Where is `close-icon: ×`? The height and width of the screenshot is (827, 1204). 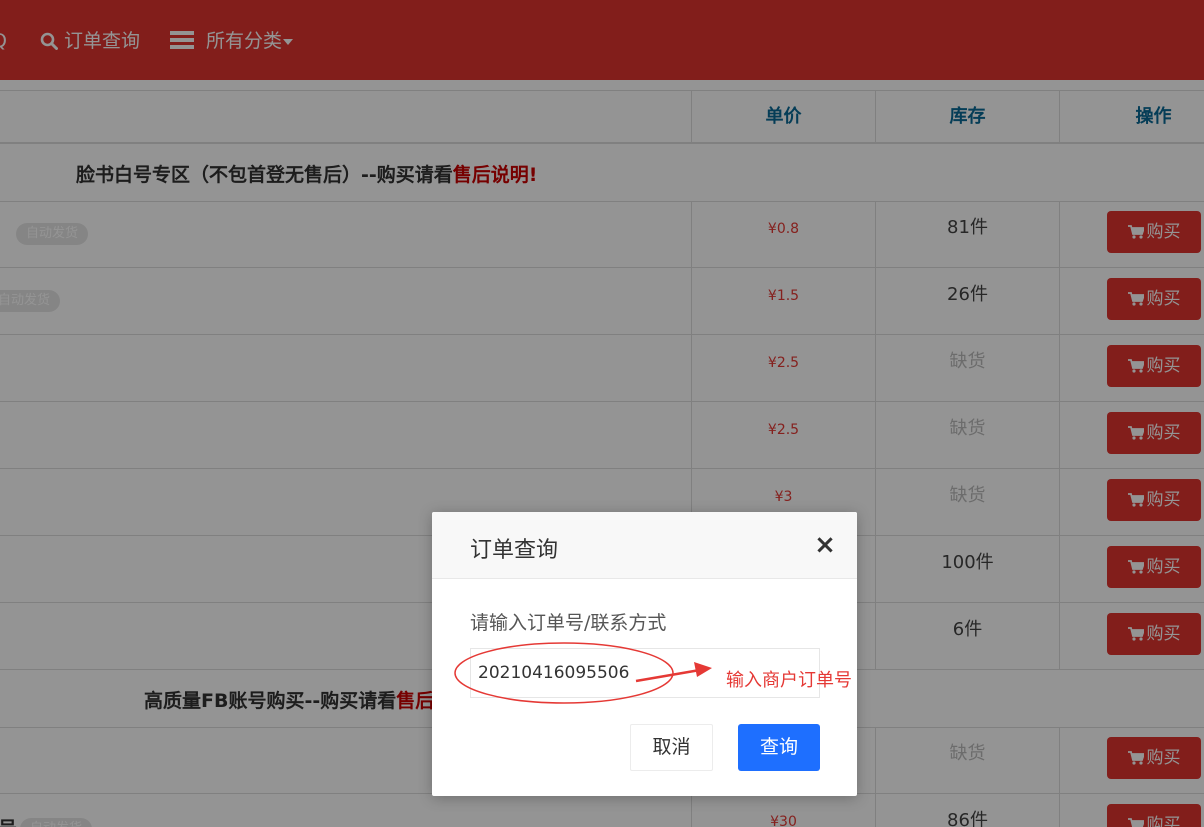 close-icon: × is located at coordinates (825, 547).